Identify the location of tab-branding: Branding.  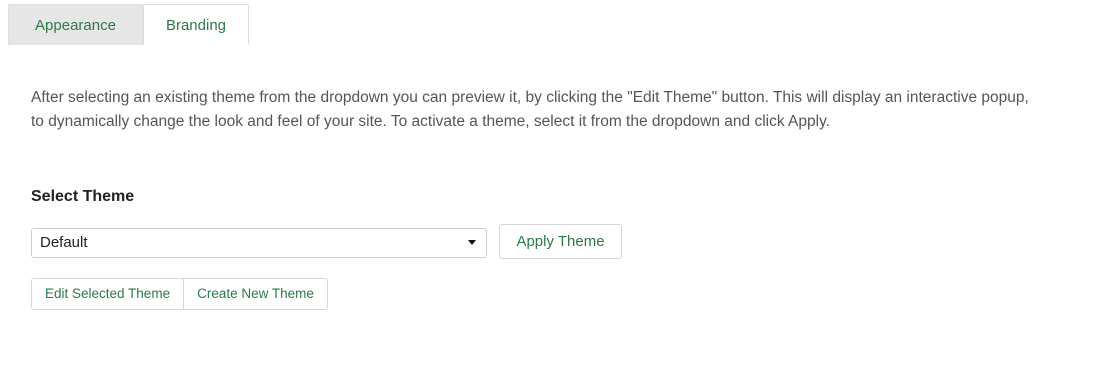
(196, 24).